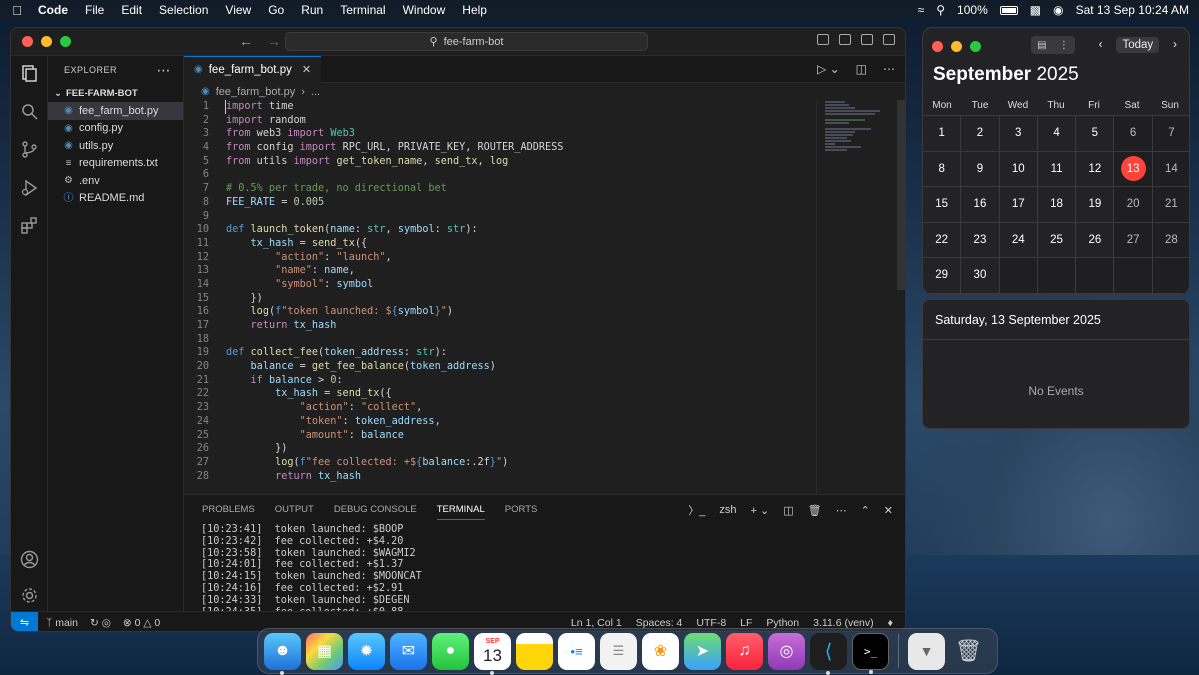  What do you see at coordinates (659, 623) in the screenshot?
I see `indentation: Spaces: 4` at bounding box center [659, 623].